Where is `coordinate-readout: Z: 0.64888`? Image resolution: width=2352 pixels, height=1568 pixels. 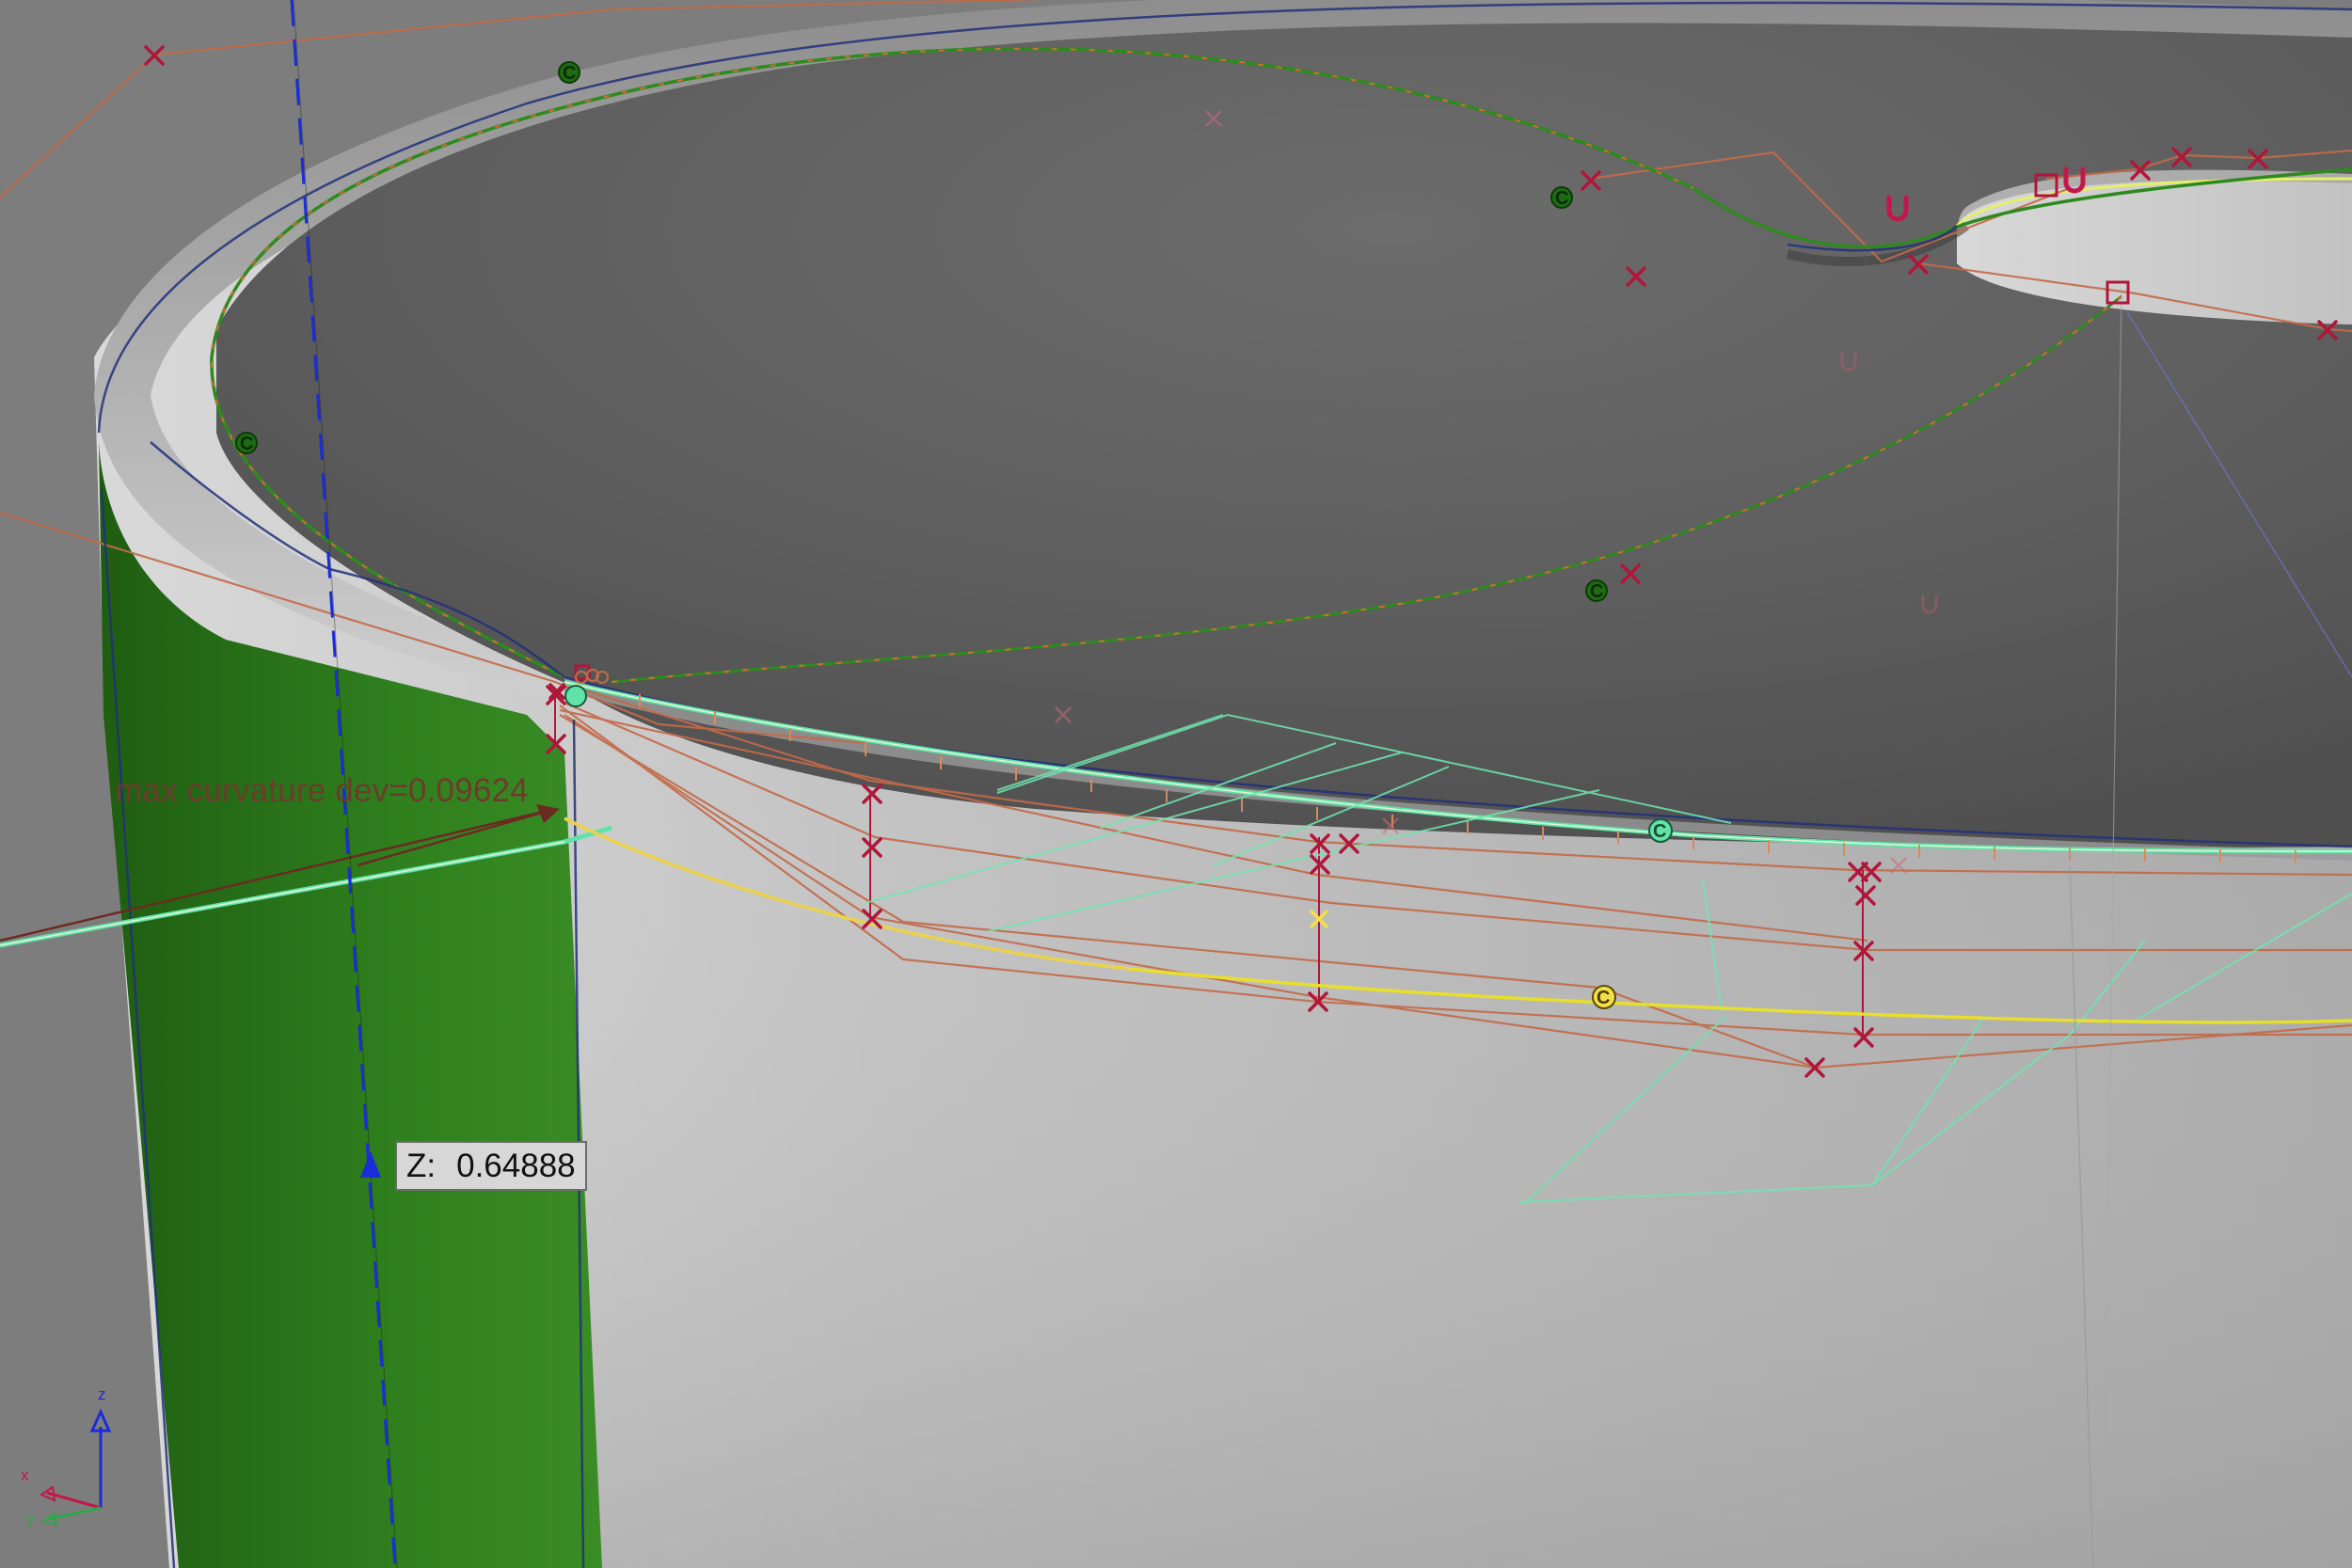 coordinate-readout: Z: 0.64888 is located at coordinates (491, 1166).